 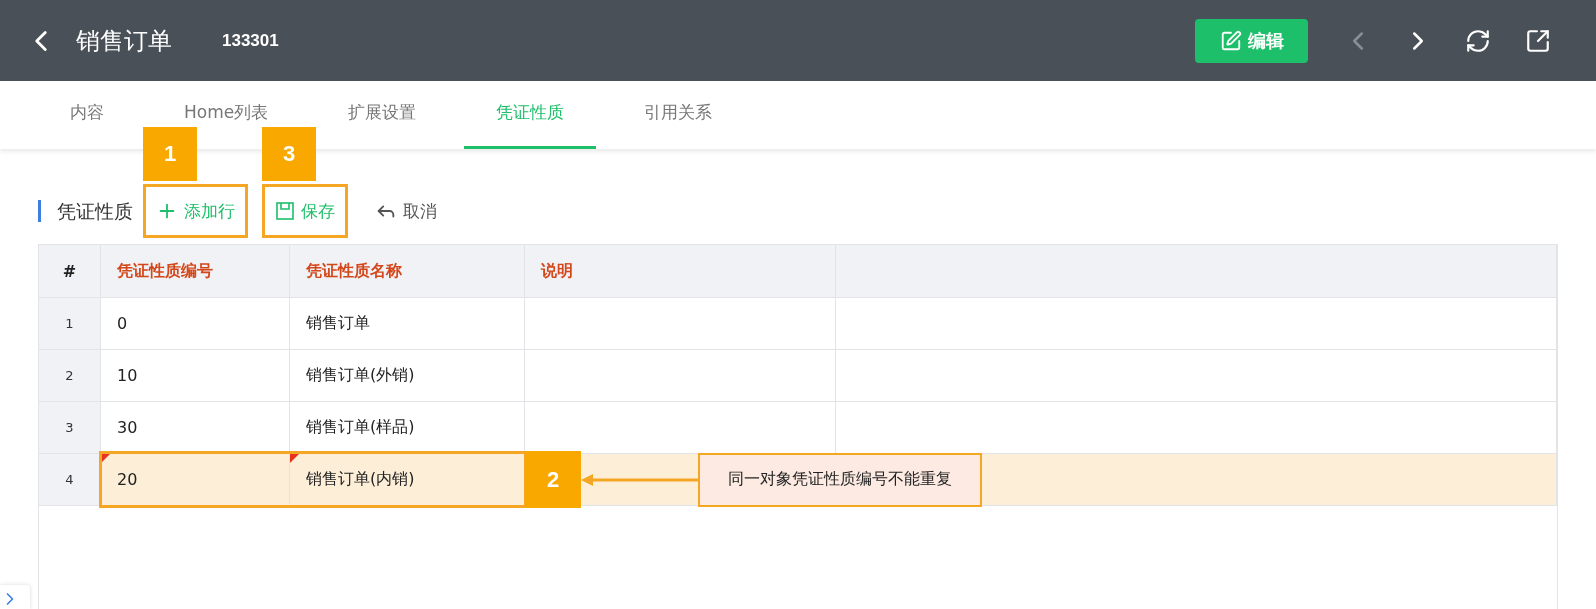 What do you see at coordinates (195, 323) in the screenshot?
I see `table-cell: 0` at bounding box center [195, 323].